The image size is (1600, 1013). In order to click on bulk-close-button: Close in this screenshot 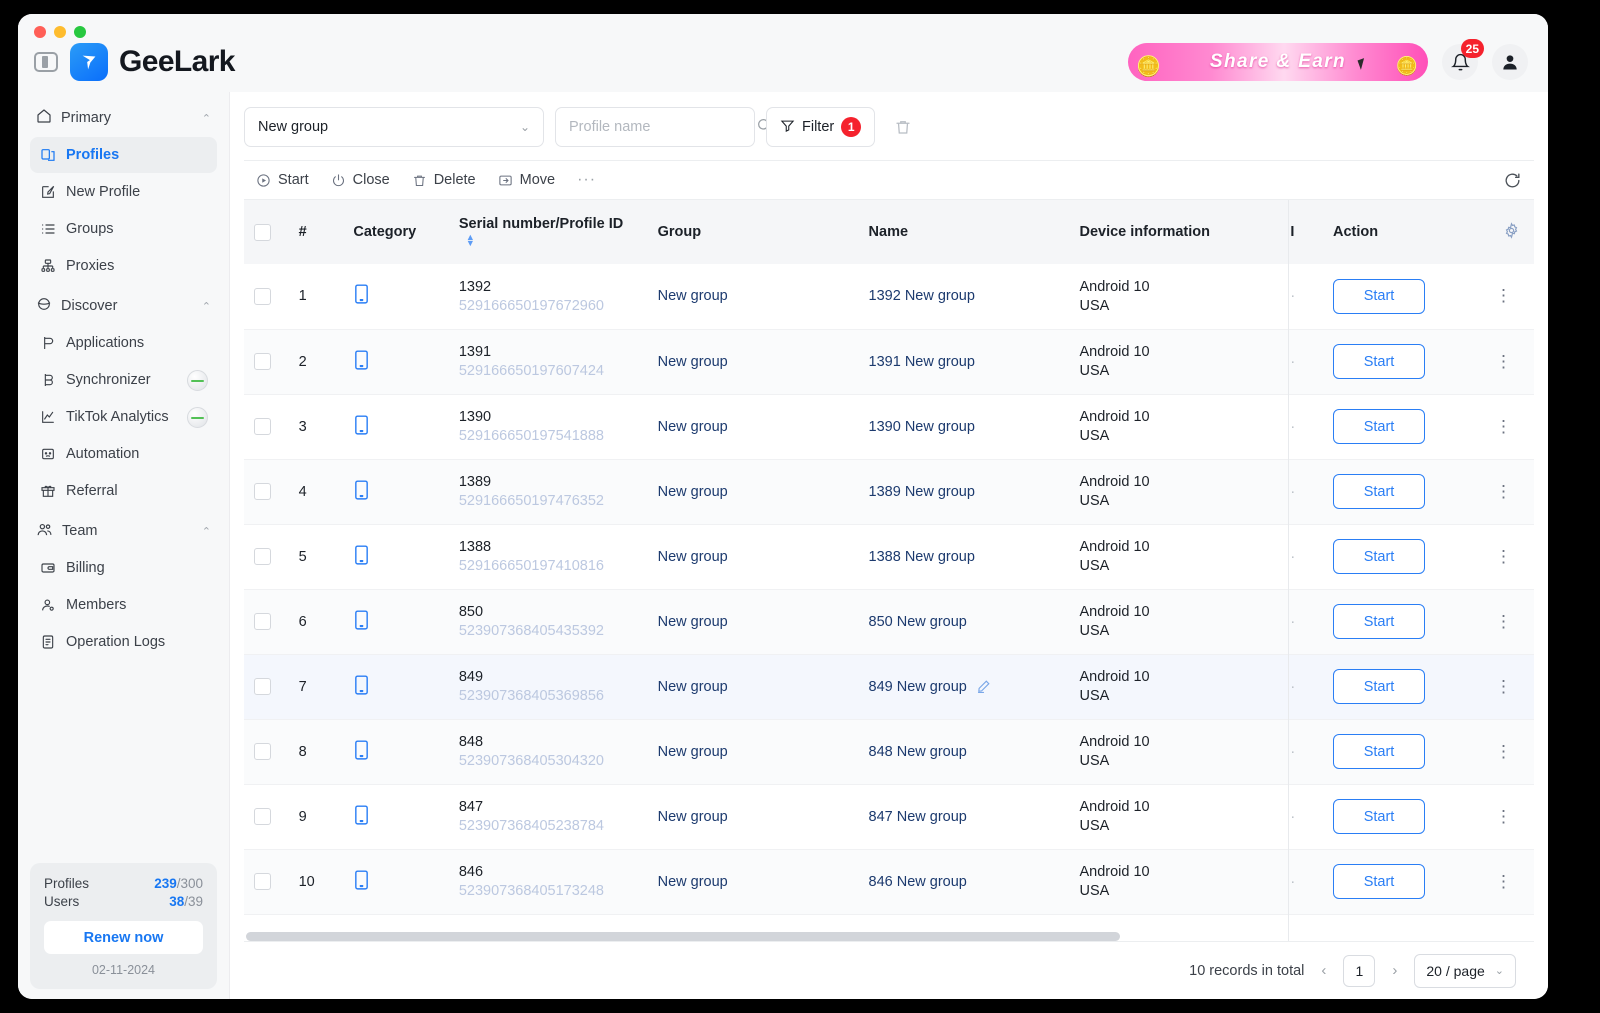, I will do `click(360, 180)`.